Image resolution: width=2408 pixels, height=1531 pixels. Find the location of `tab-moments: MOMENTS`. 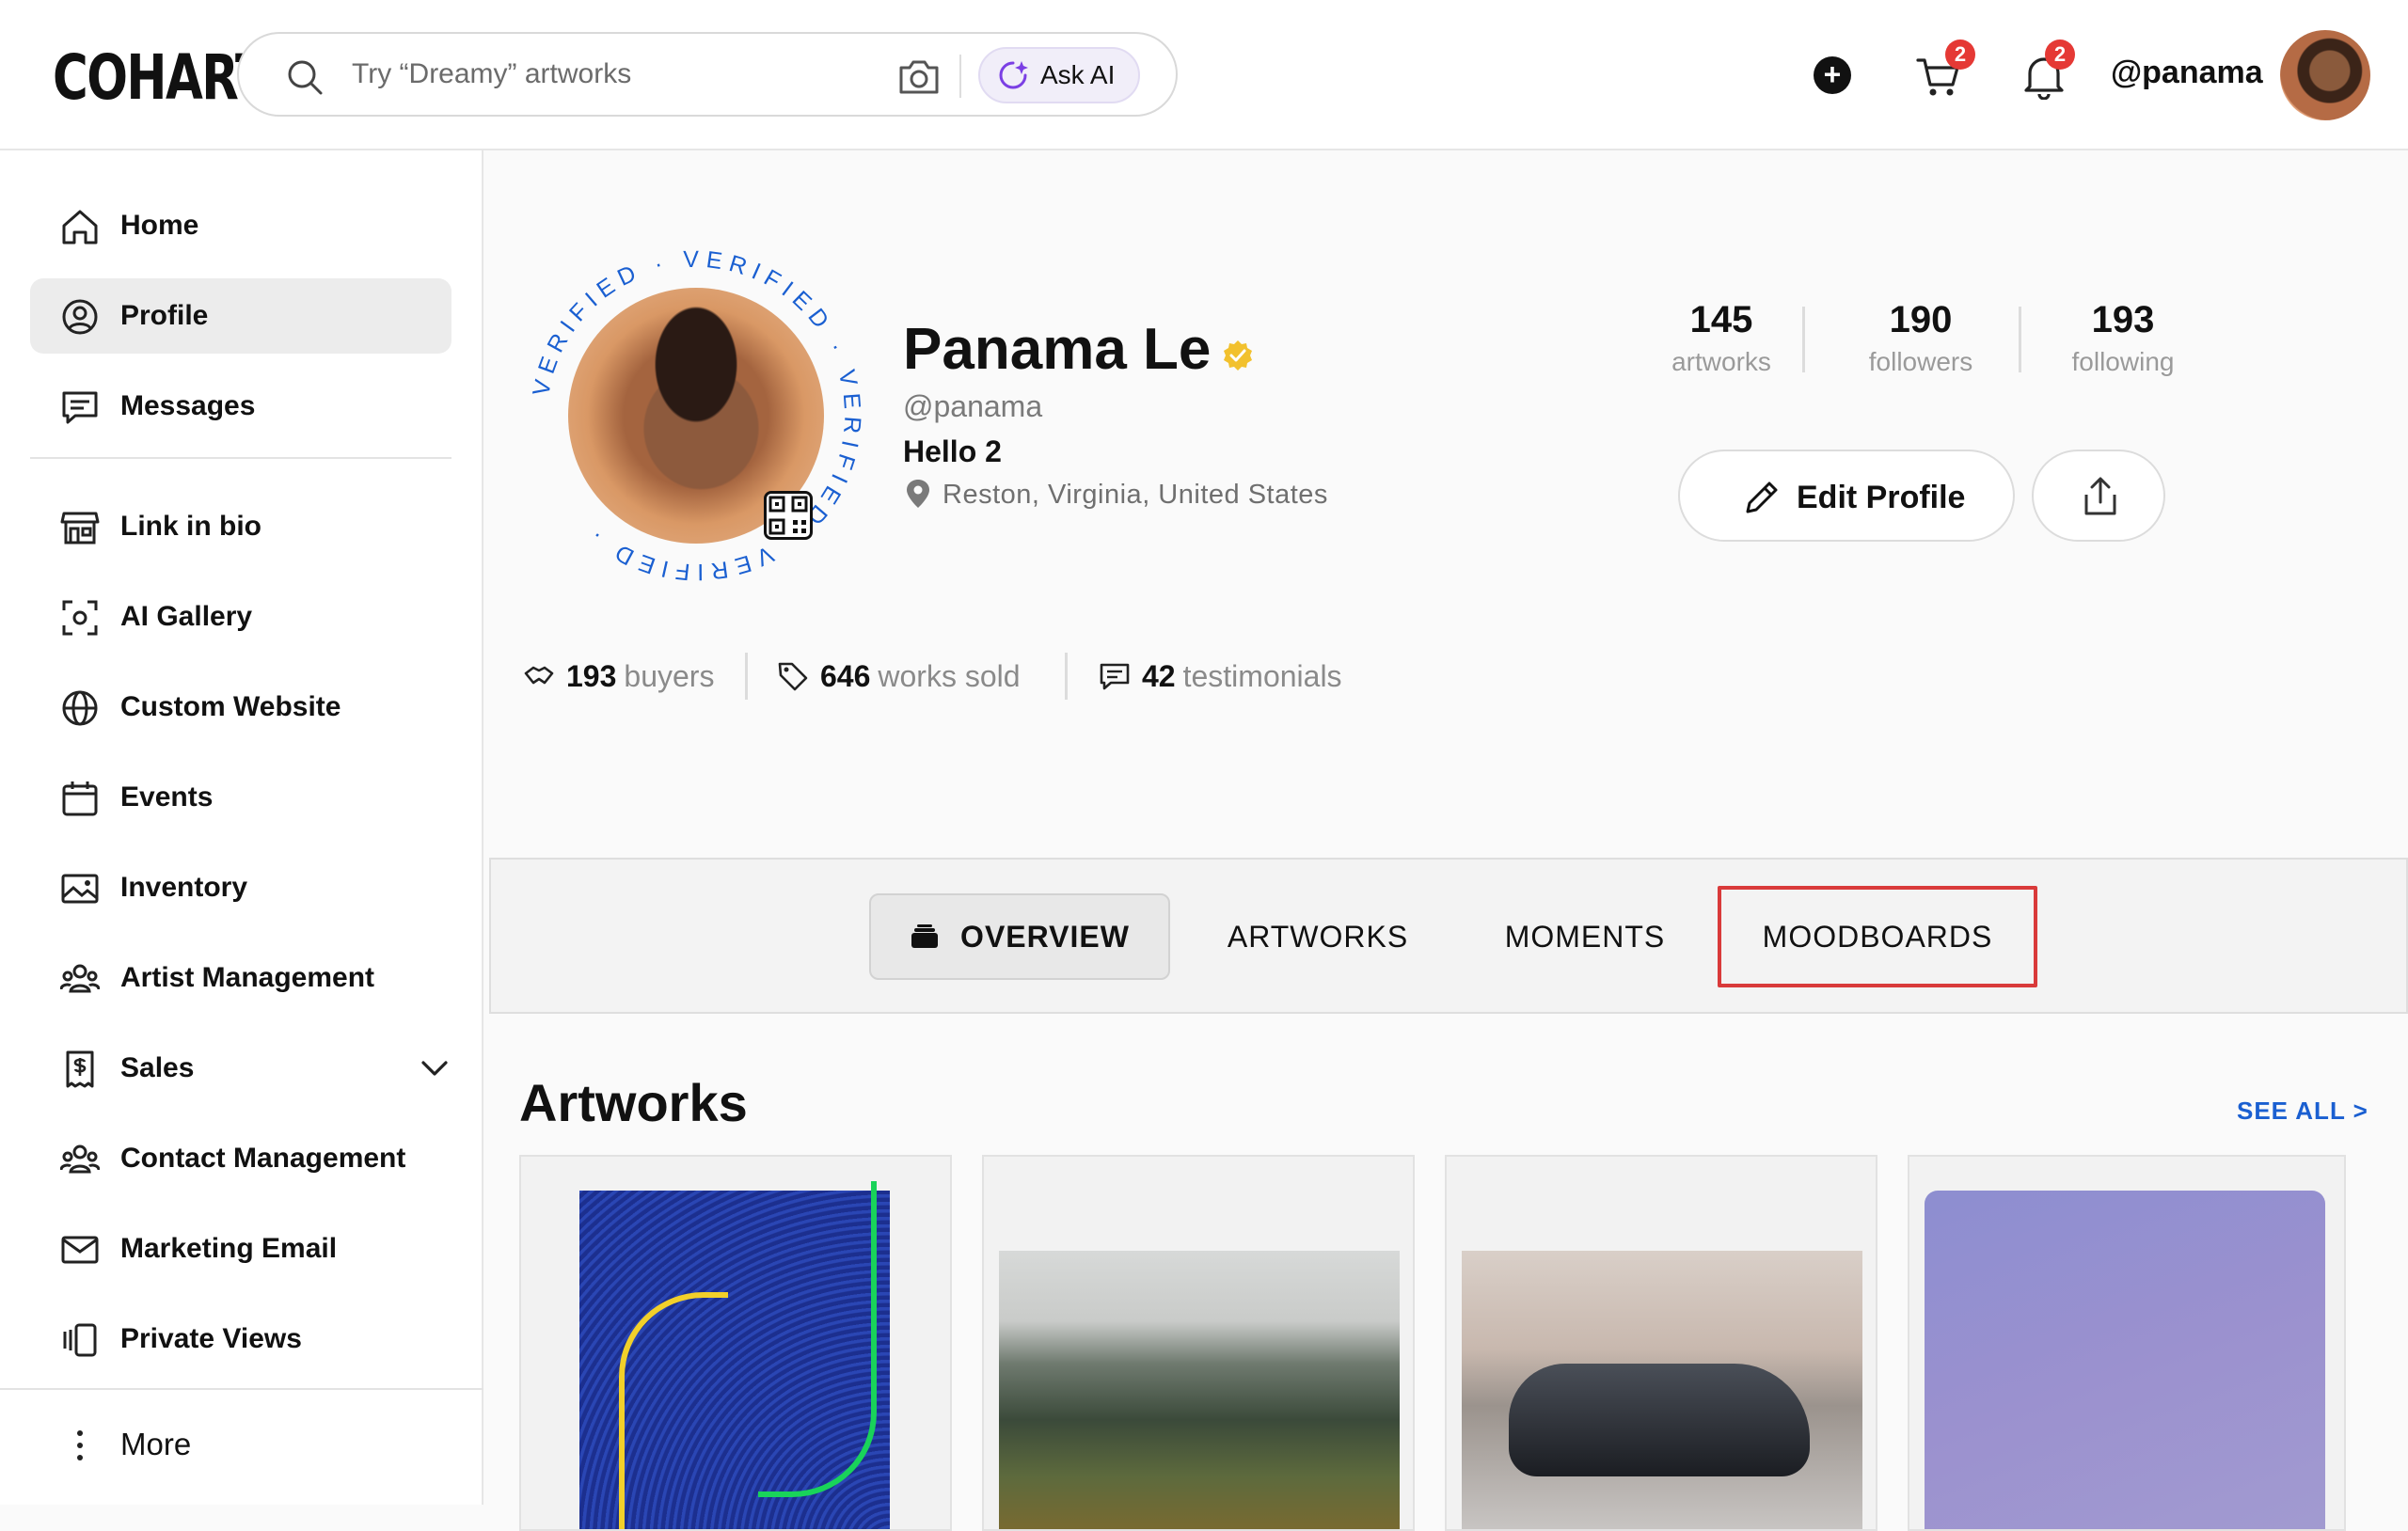

tab-moments: MOMENTS is located at coordinates (1585, 936).